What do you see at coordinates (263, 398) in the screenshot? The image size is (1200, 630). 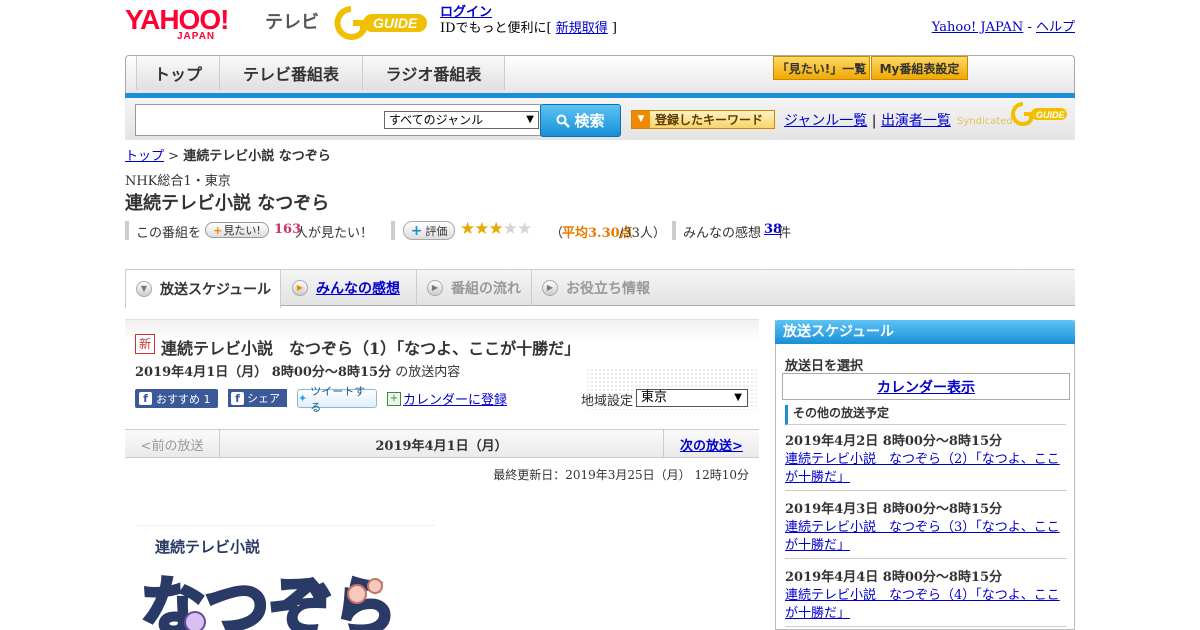 I see `facebook-share-label: シェア` at bounding box center [263, 398].